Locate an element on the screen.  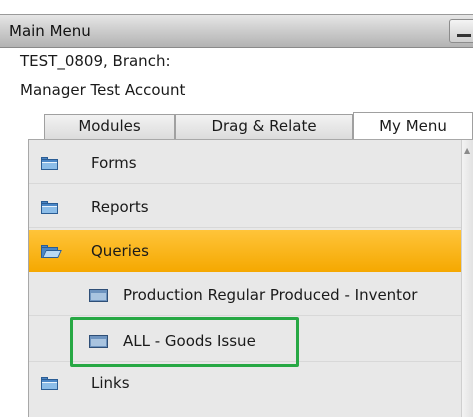
window-title: Main Menu is located at coordinates (50, 31).